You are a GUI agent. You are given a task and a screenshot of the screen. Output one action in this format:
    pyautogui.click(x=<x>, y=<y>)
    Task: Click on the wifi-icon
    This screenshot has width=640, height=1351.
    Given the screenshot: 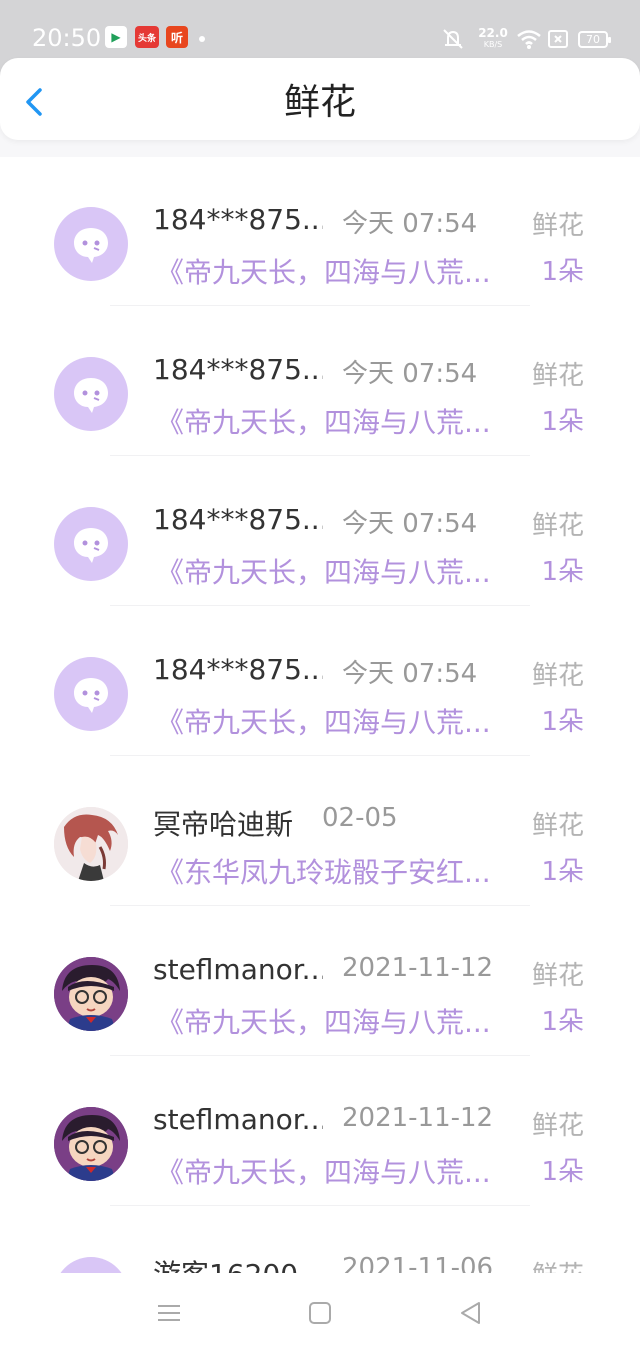 What is the action you would take?
    pyautogui.click(x=529, y=39)
    